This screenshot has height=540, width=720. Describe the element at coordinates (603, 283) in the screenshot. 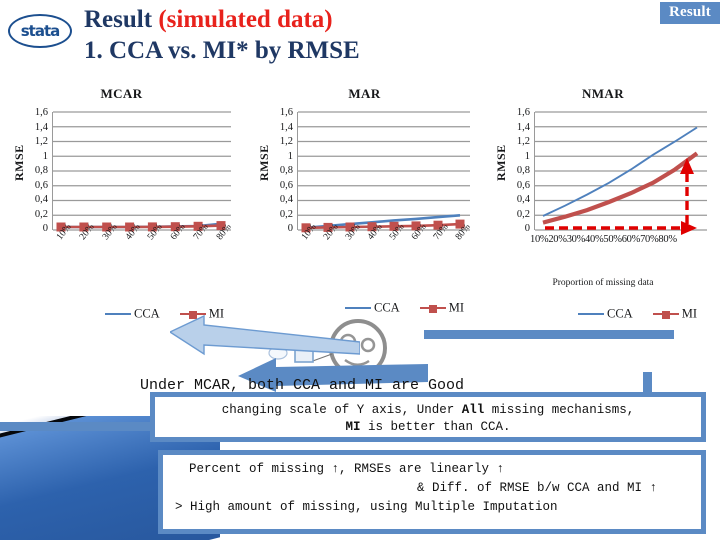

I see `x-axis-label: Proportion of missing data` at that location.